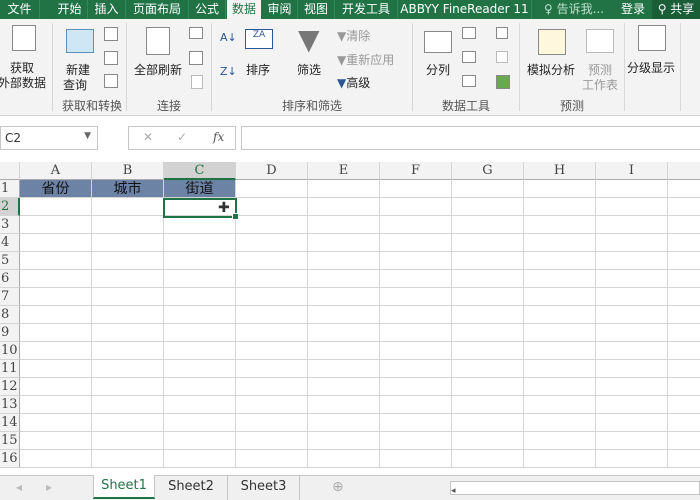 This screenshot has height=500, width=700. I want to click on cell-J8, so click(684, 315).